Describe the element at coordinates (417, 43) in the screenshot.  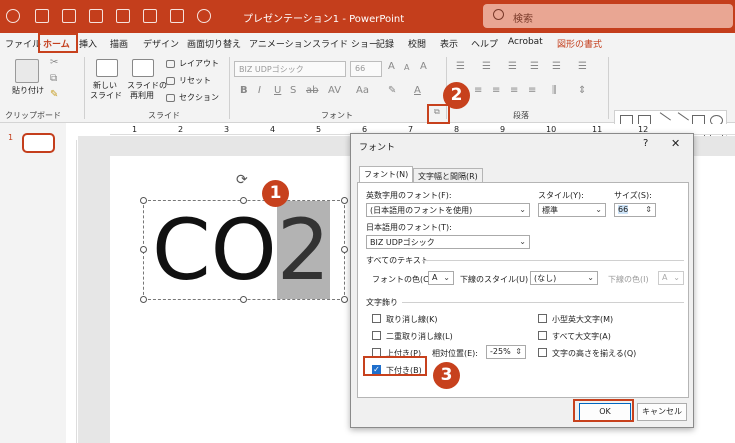
I see `tab-review: 校閲` at that location.